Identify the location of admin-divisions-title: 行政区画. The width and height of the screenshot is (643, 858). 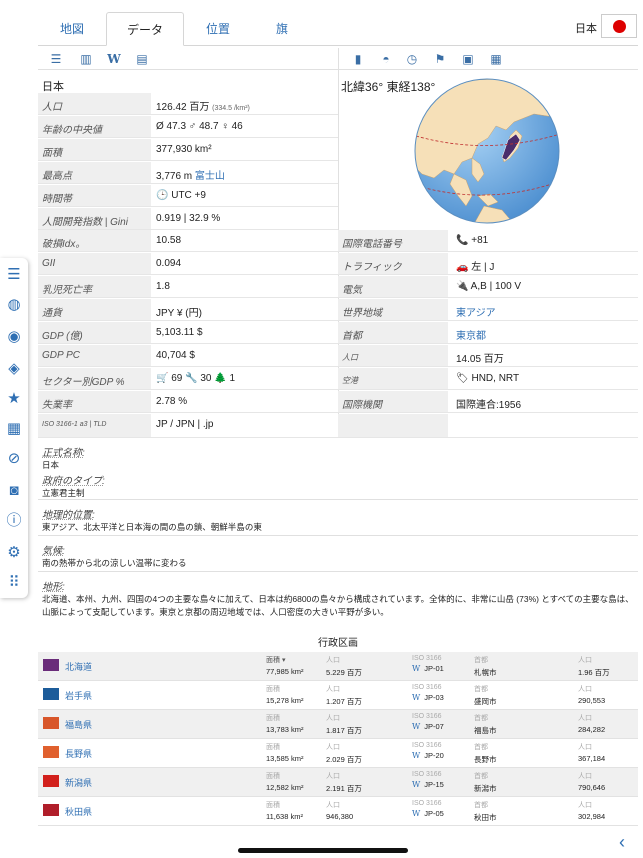
(338, 643).